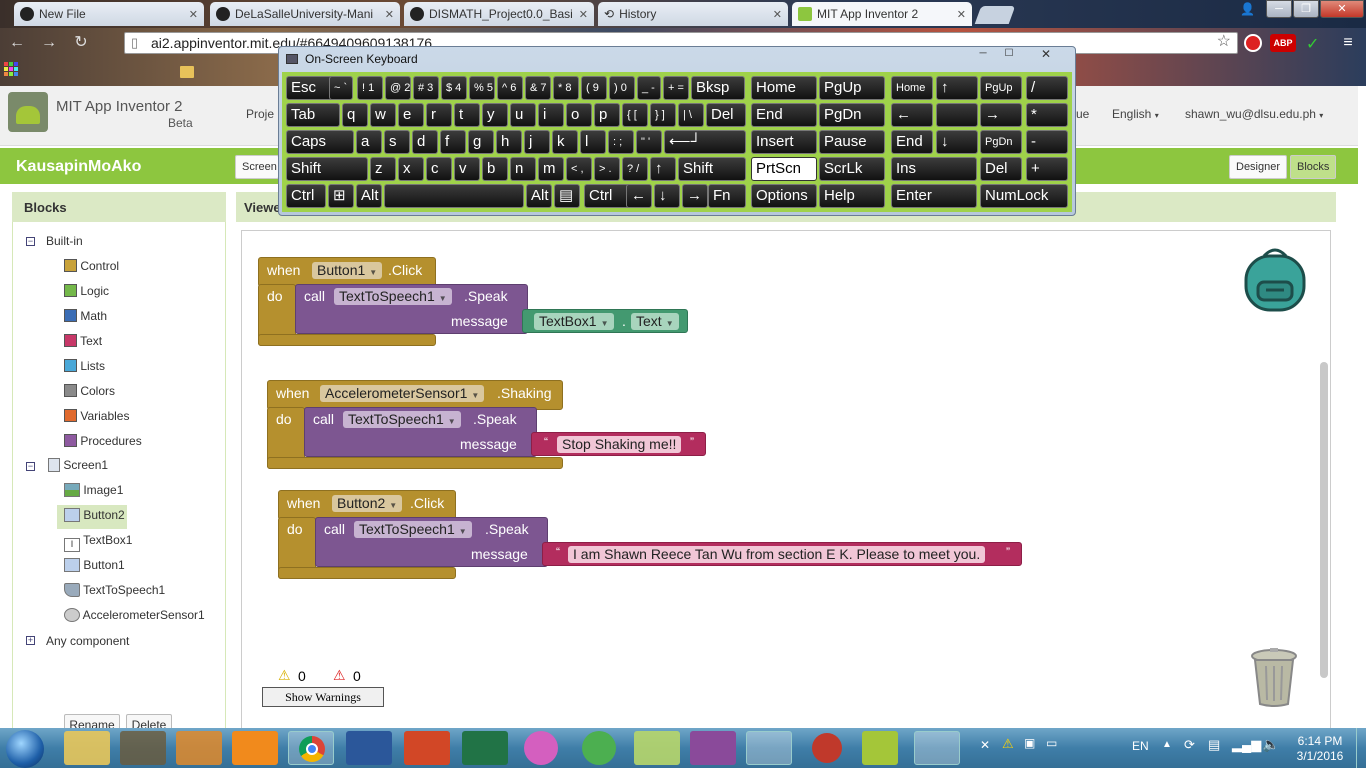 The height and width of the screenshot is (768, 1366). Describe the element at coordinates (695, 196) in the screenshot. I see `key-symbol: →` at that location.